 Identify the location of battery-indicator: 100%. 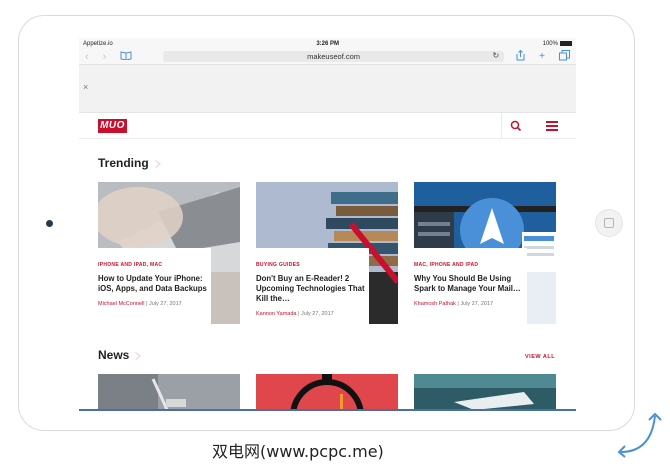
(557, 44).